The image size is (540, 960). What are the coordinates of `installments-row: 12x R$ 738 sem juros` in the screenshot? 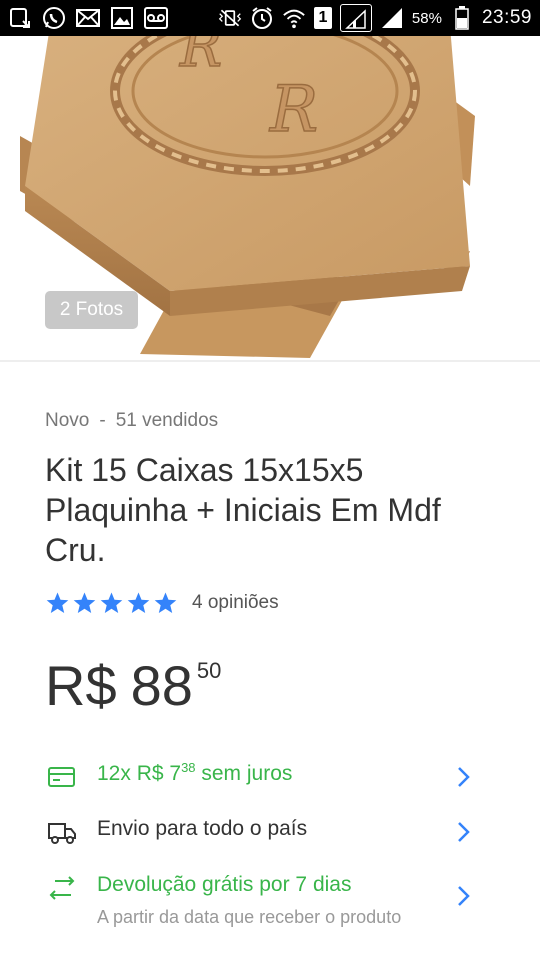 It's located at (270, 778).